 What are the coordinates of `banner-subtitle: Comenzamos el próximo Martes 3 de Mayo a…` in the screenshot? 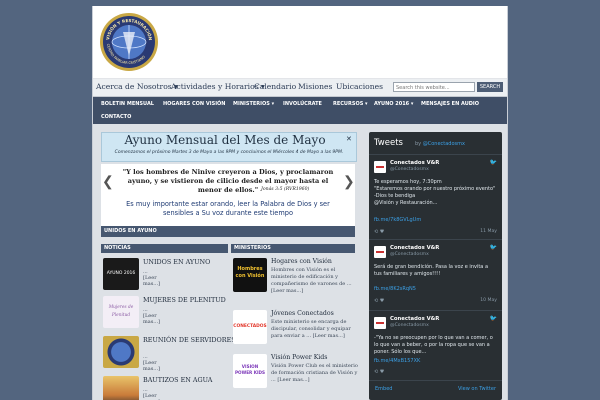 It's located at (229, 152).